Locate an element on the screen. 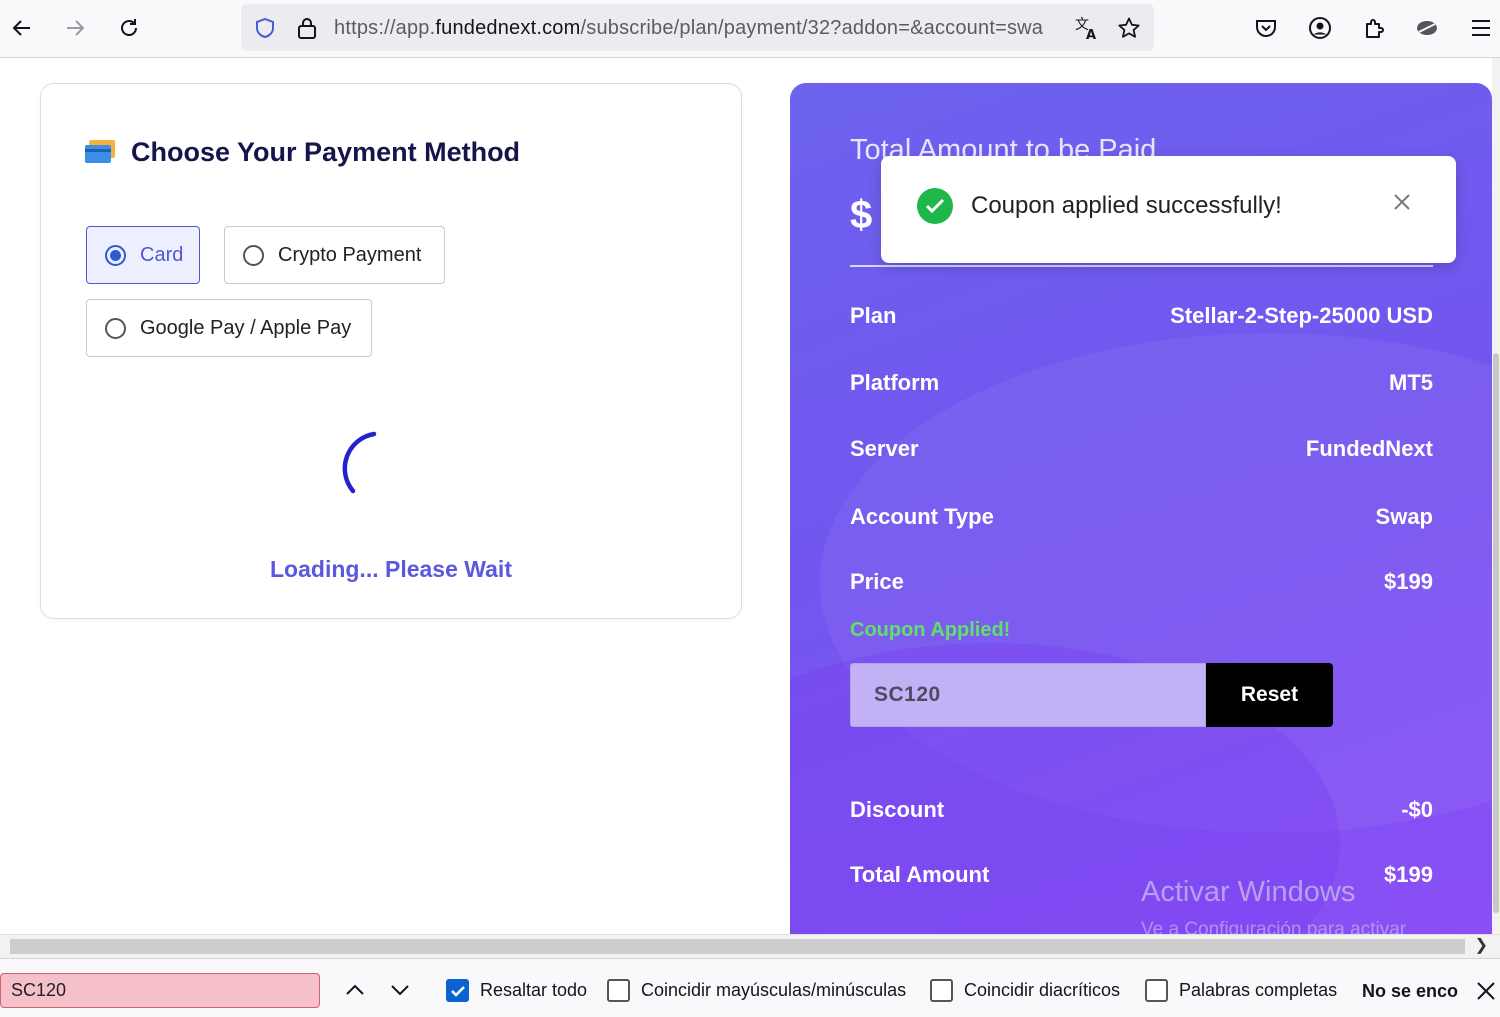 The width and height of the screenshot is (1500, 1017). find-input: SC120 is located at coordinates (160, 990).